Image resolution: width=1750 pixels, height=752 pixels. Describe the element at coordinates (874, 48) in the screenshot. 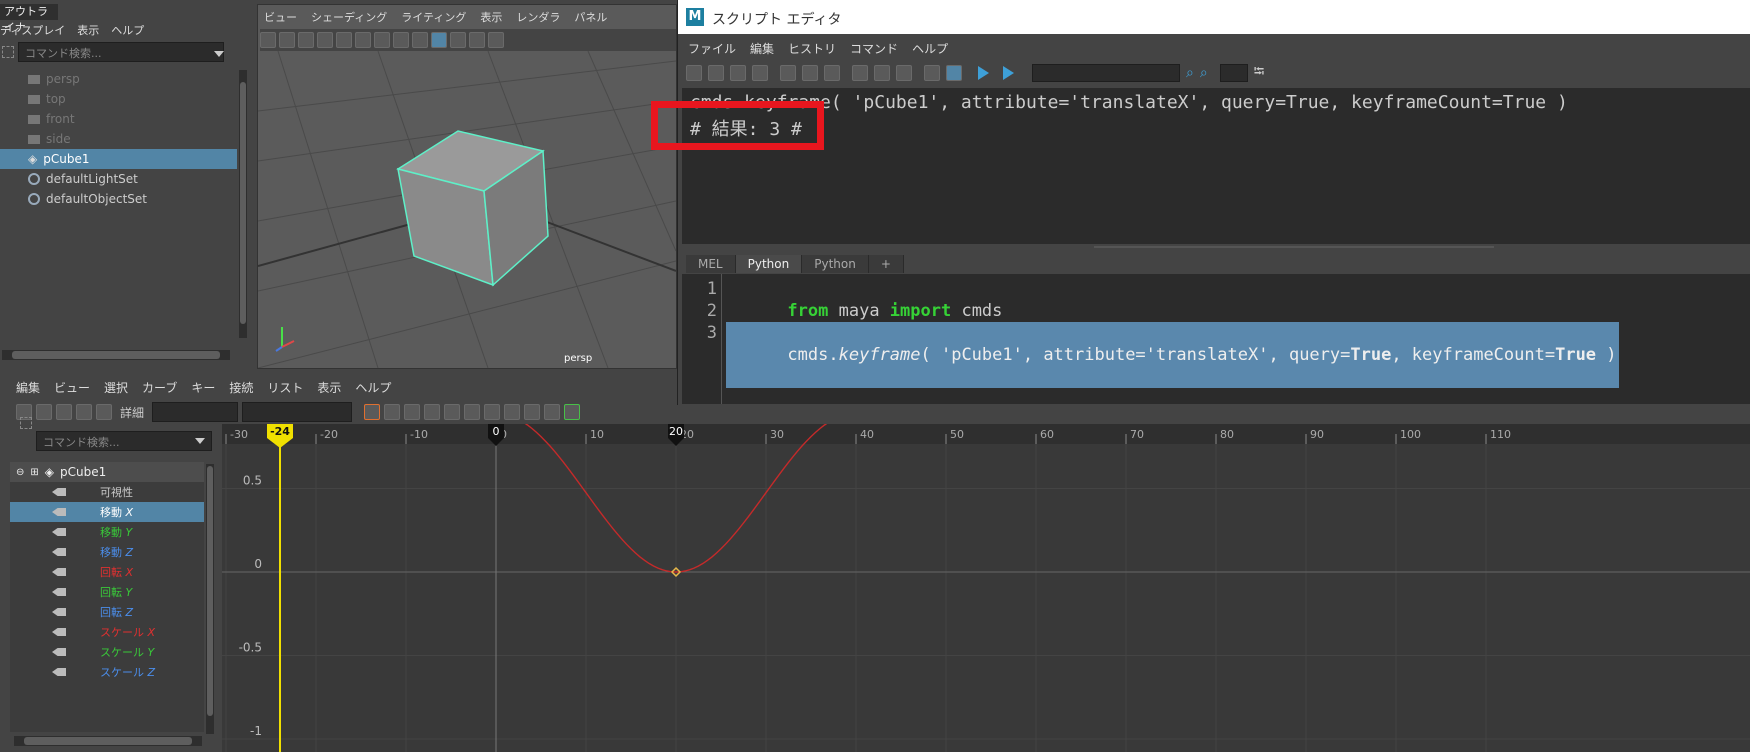

I see `se-menu-command: コマンド` at that location.